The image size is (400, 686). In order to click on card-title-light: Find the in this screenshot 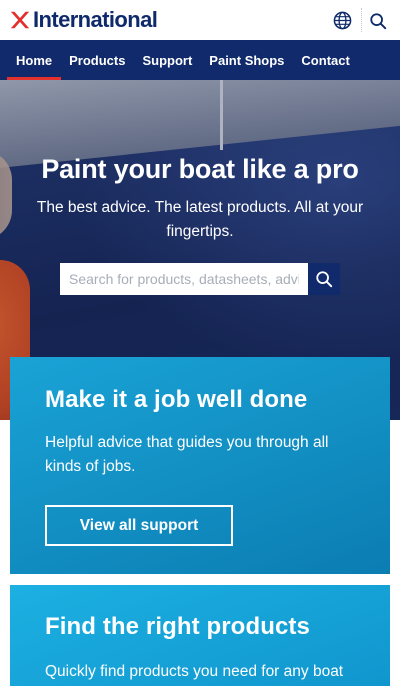, I will do `click(95, 626)`.